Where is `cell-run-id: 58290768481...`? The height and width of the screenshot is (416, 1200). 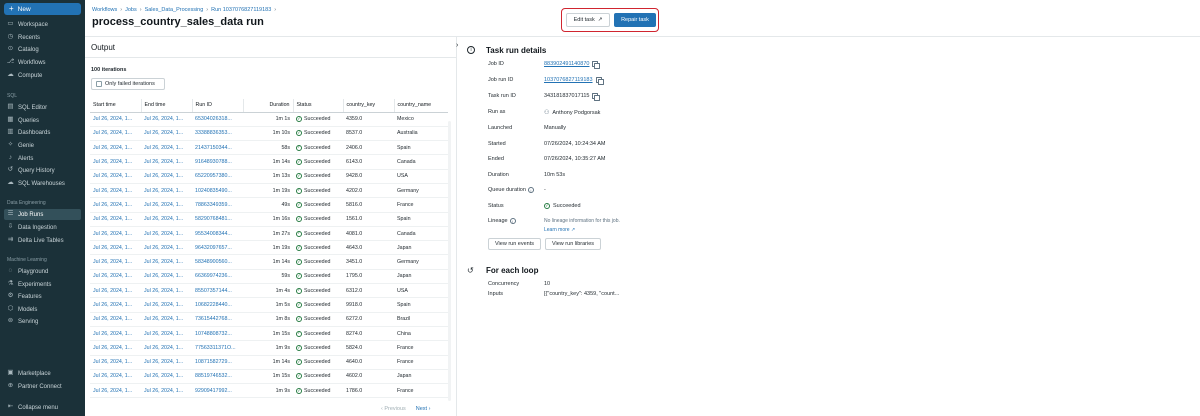
cell-run-id: 58290768481... is located at coordinates (217, 219).